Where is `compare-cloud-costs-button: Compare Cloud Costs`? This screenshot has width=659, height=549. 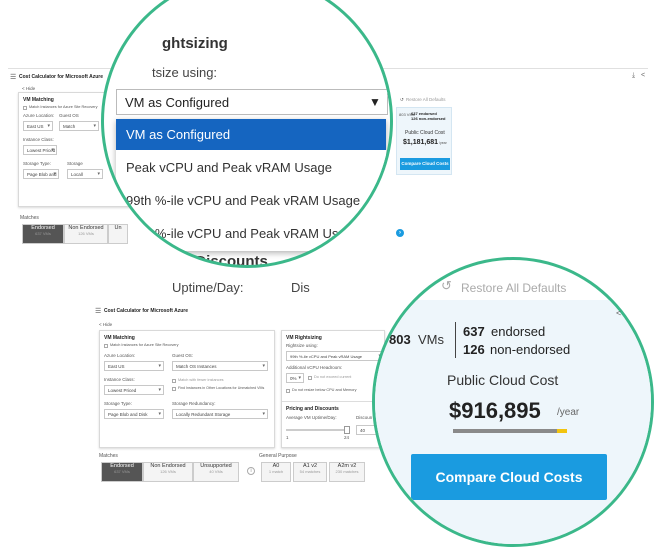
compare-cloud-costs-button: Compare Cloud Costs is located at coordinates (509, 477).